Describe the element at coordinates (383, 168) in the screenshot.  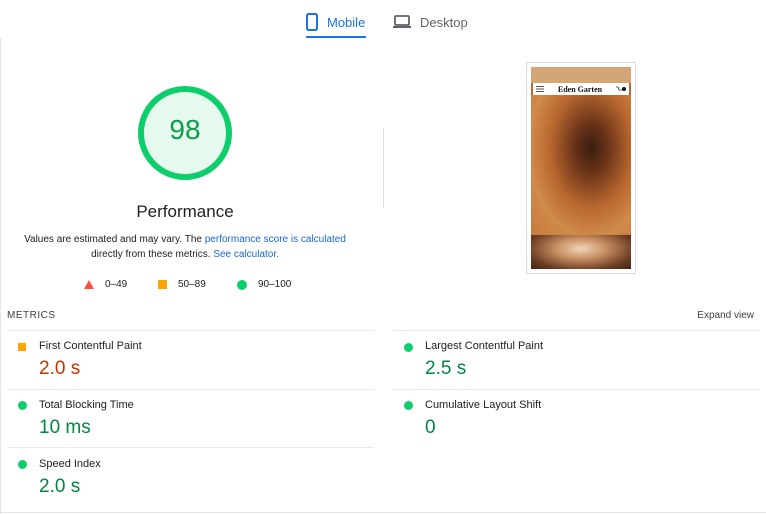
I see `vertical-divider` at that location.